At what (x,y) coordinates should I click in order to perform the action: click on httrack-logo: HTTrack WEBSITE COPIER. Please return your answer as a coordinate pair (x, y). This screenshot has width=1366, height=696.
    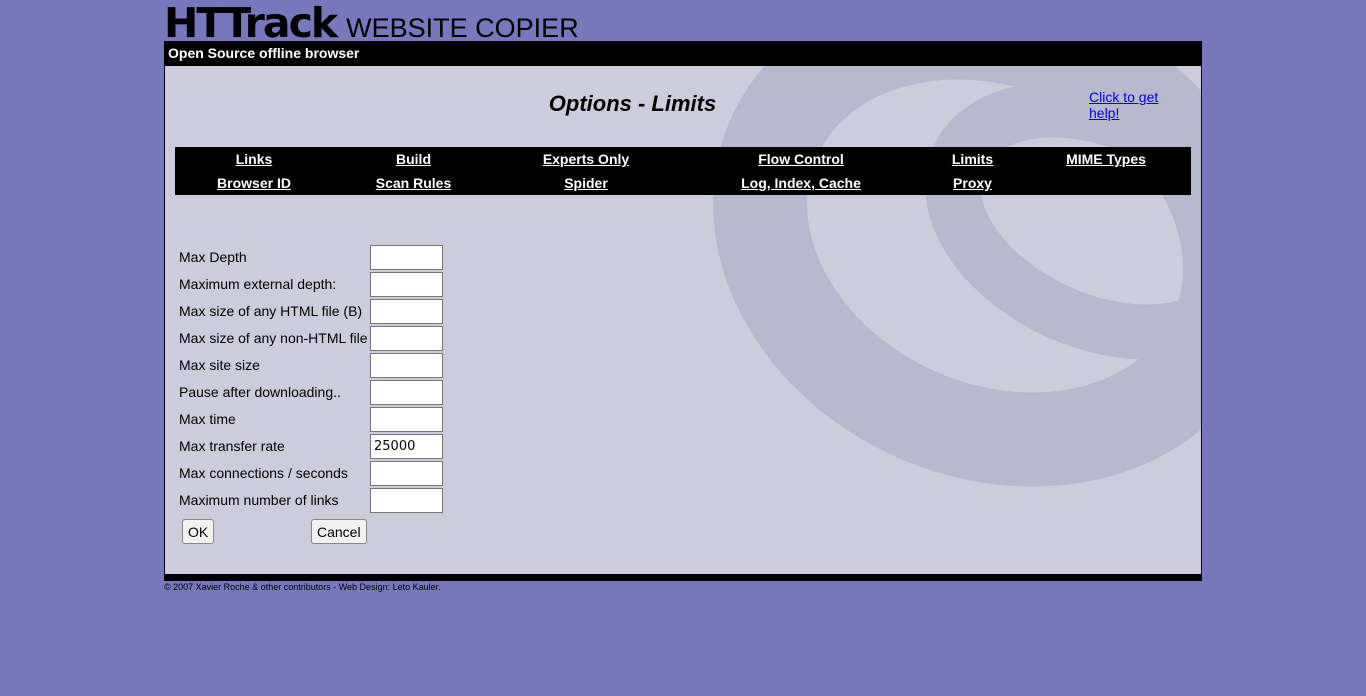
    Looking at the image, I should click on (371, 23).